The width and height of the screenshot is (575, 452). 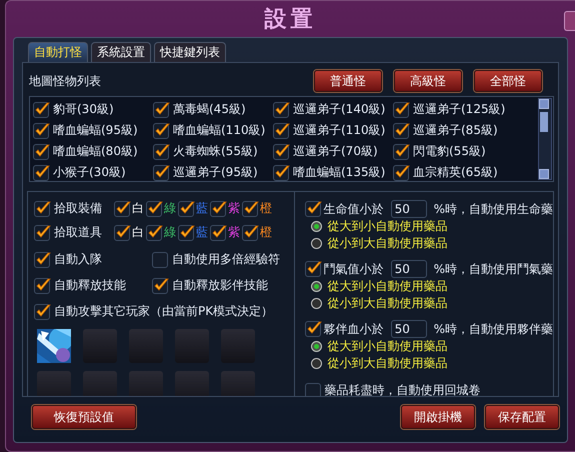 I want to click on monster-label: 巡邏弟子(85級), so click(x=455, y=130).